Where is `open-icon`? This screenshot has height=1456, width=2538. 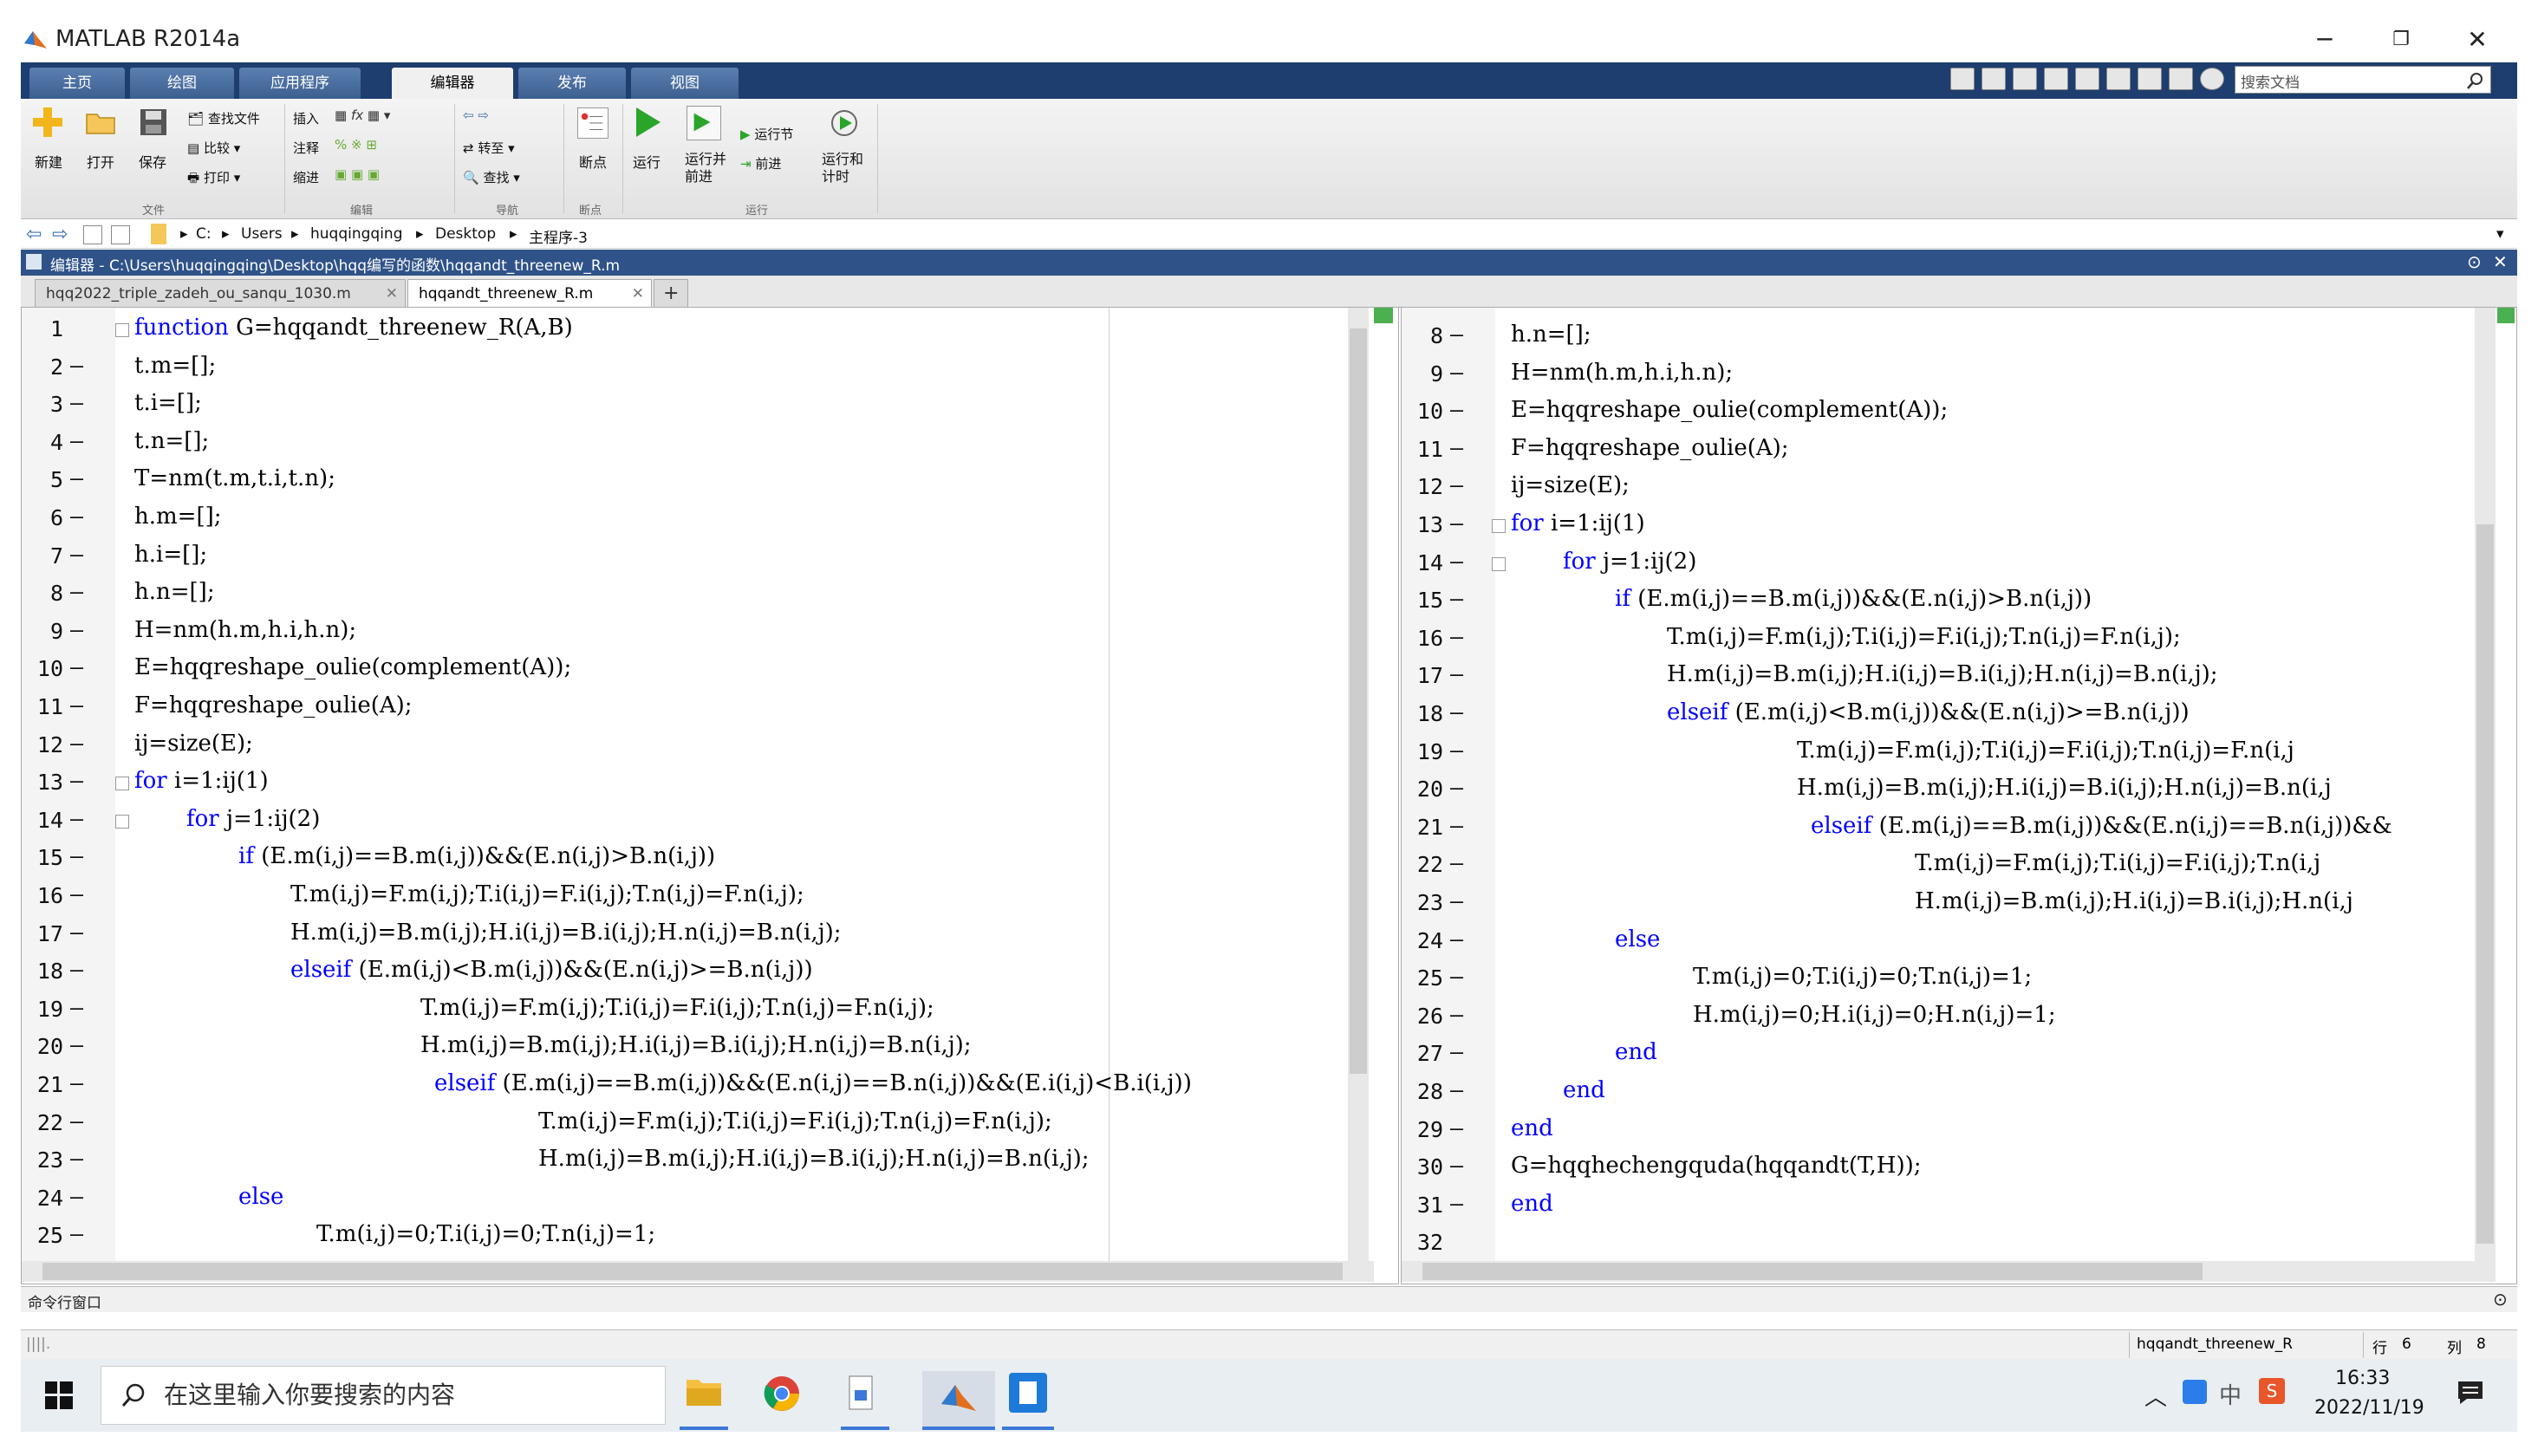
open-icon is located at coordinates (101, 122).